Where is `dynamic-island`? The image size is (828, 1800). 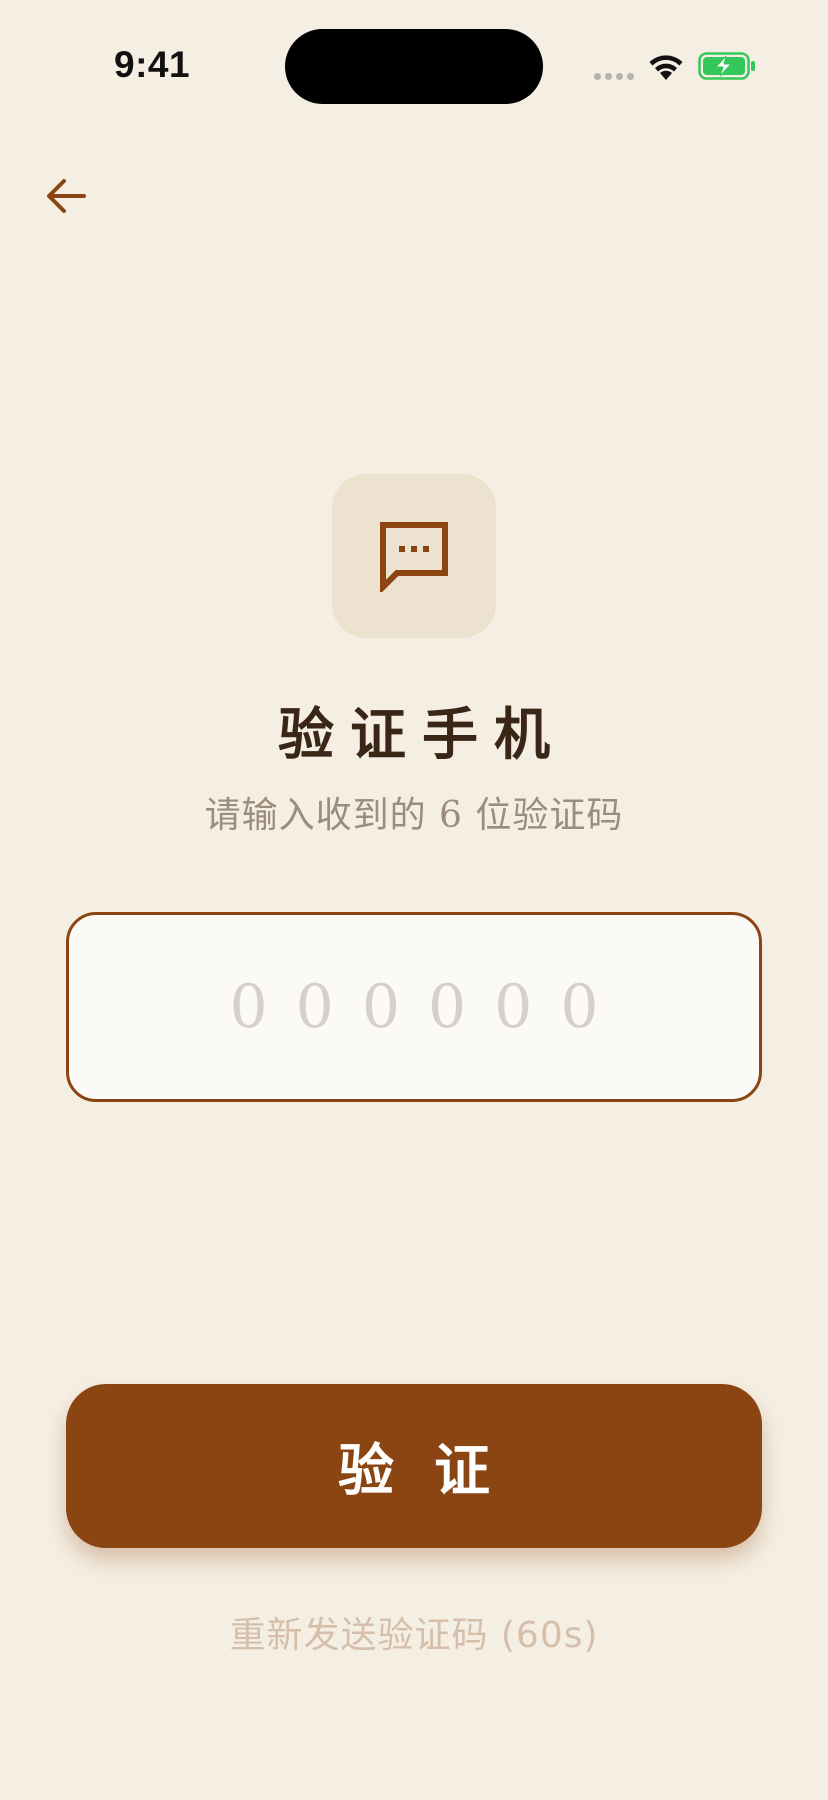
dynamic-island is located at coordinates (414, 66).